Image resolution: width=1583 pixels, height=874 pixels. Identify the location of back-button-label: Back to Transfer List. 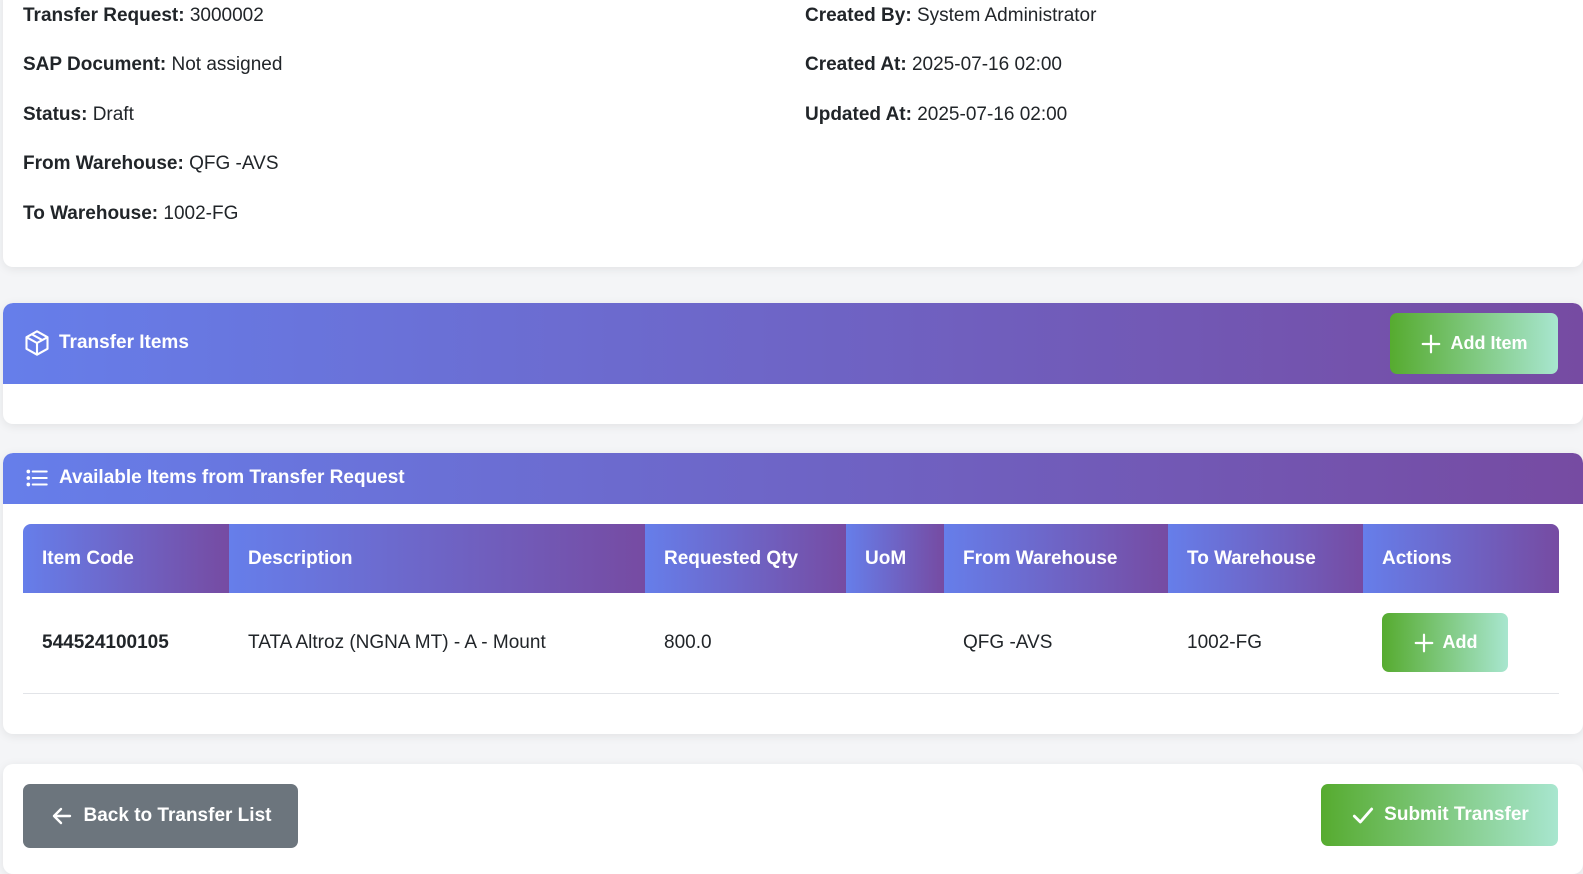
(177, 815).